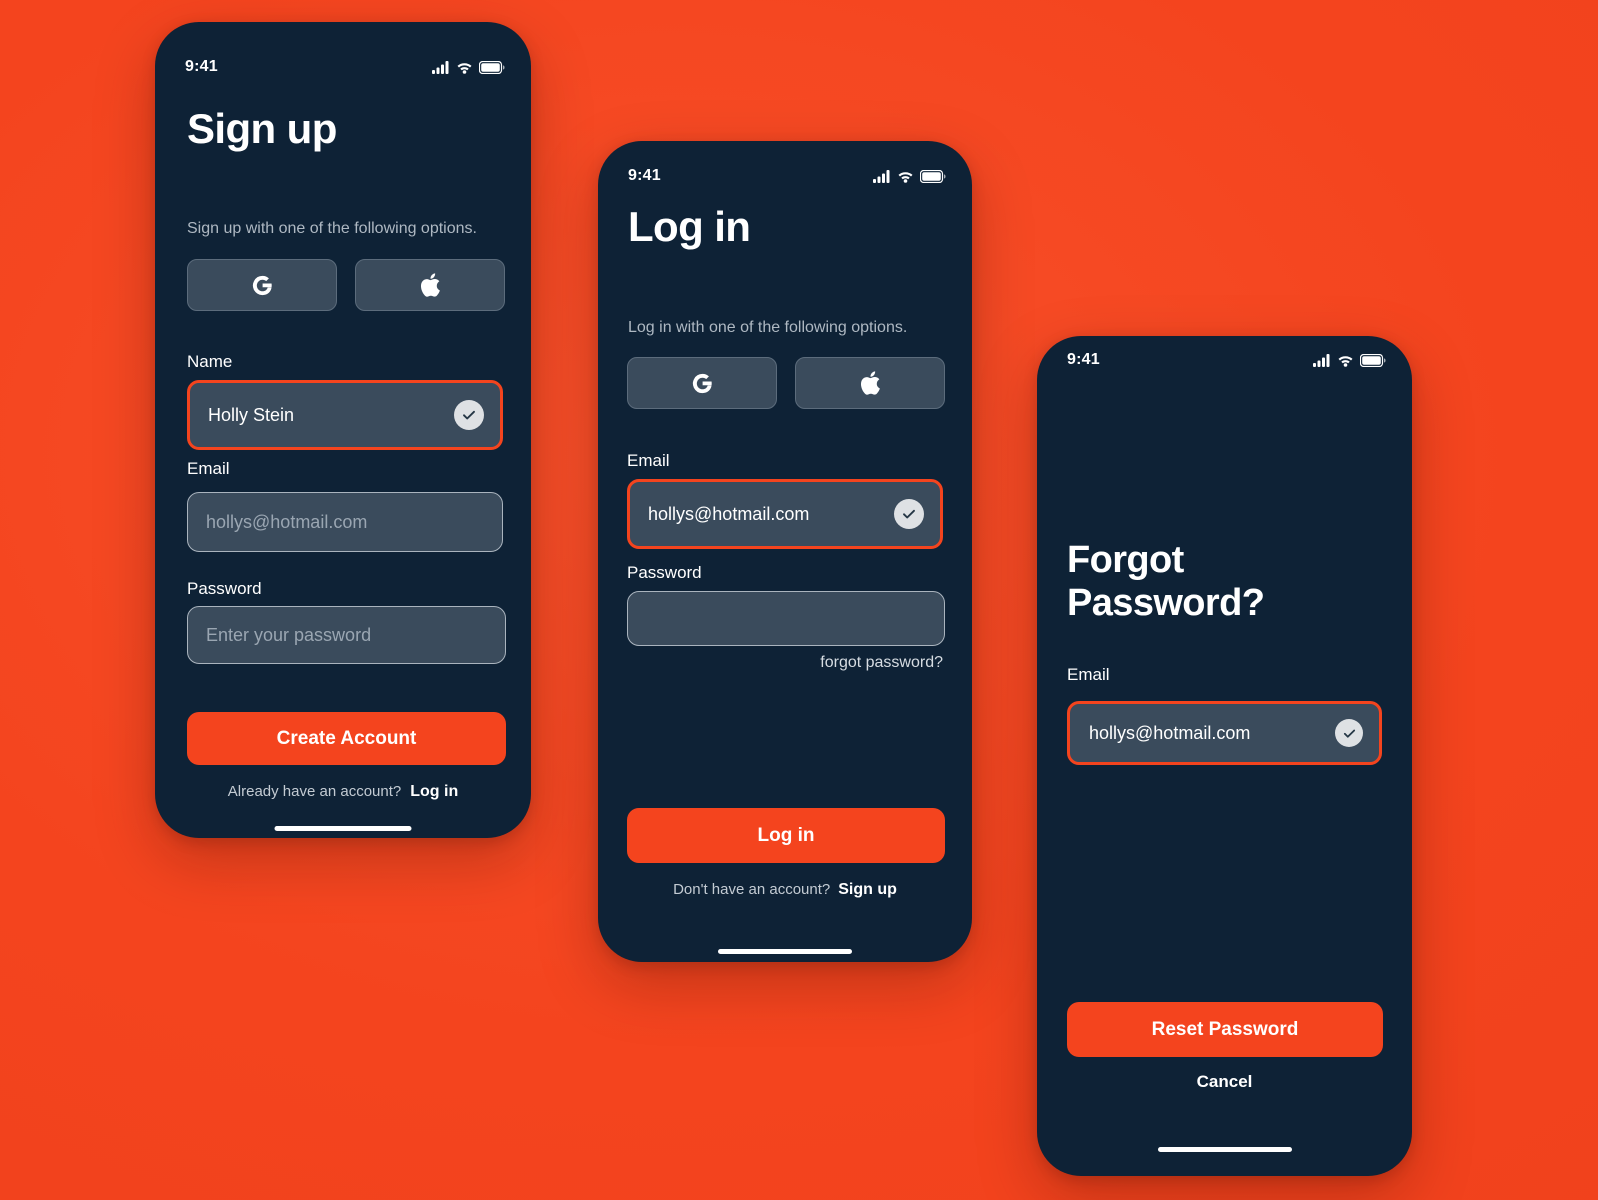 The image size is (1598, 1200). What do you see at coordinates (867, 890) in the screenshot?
I see `signup-link: Sign up` at bounding box center [867, 890].